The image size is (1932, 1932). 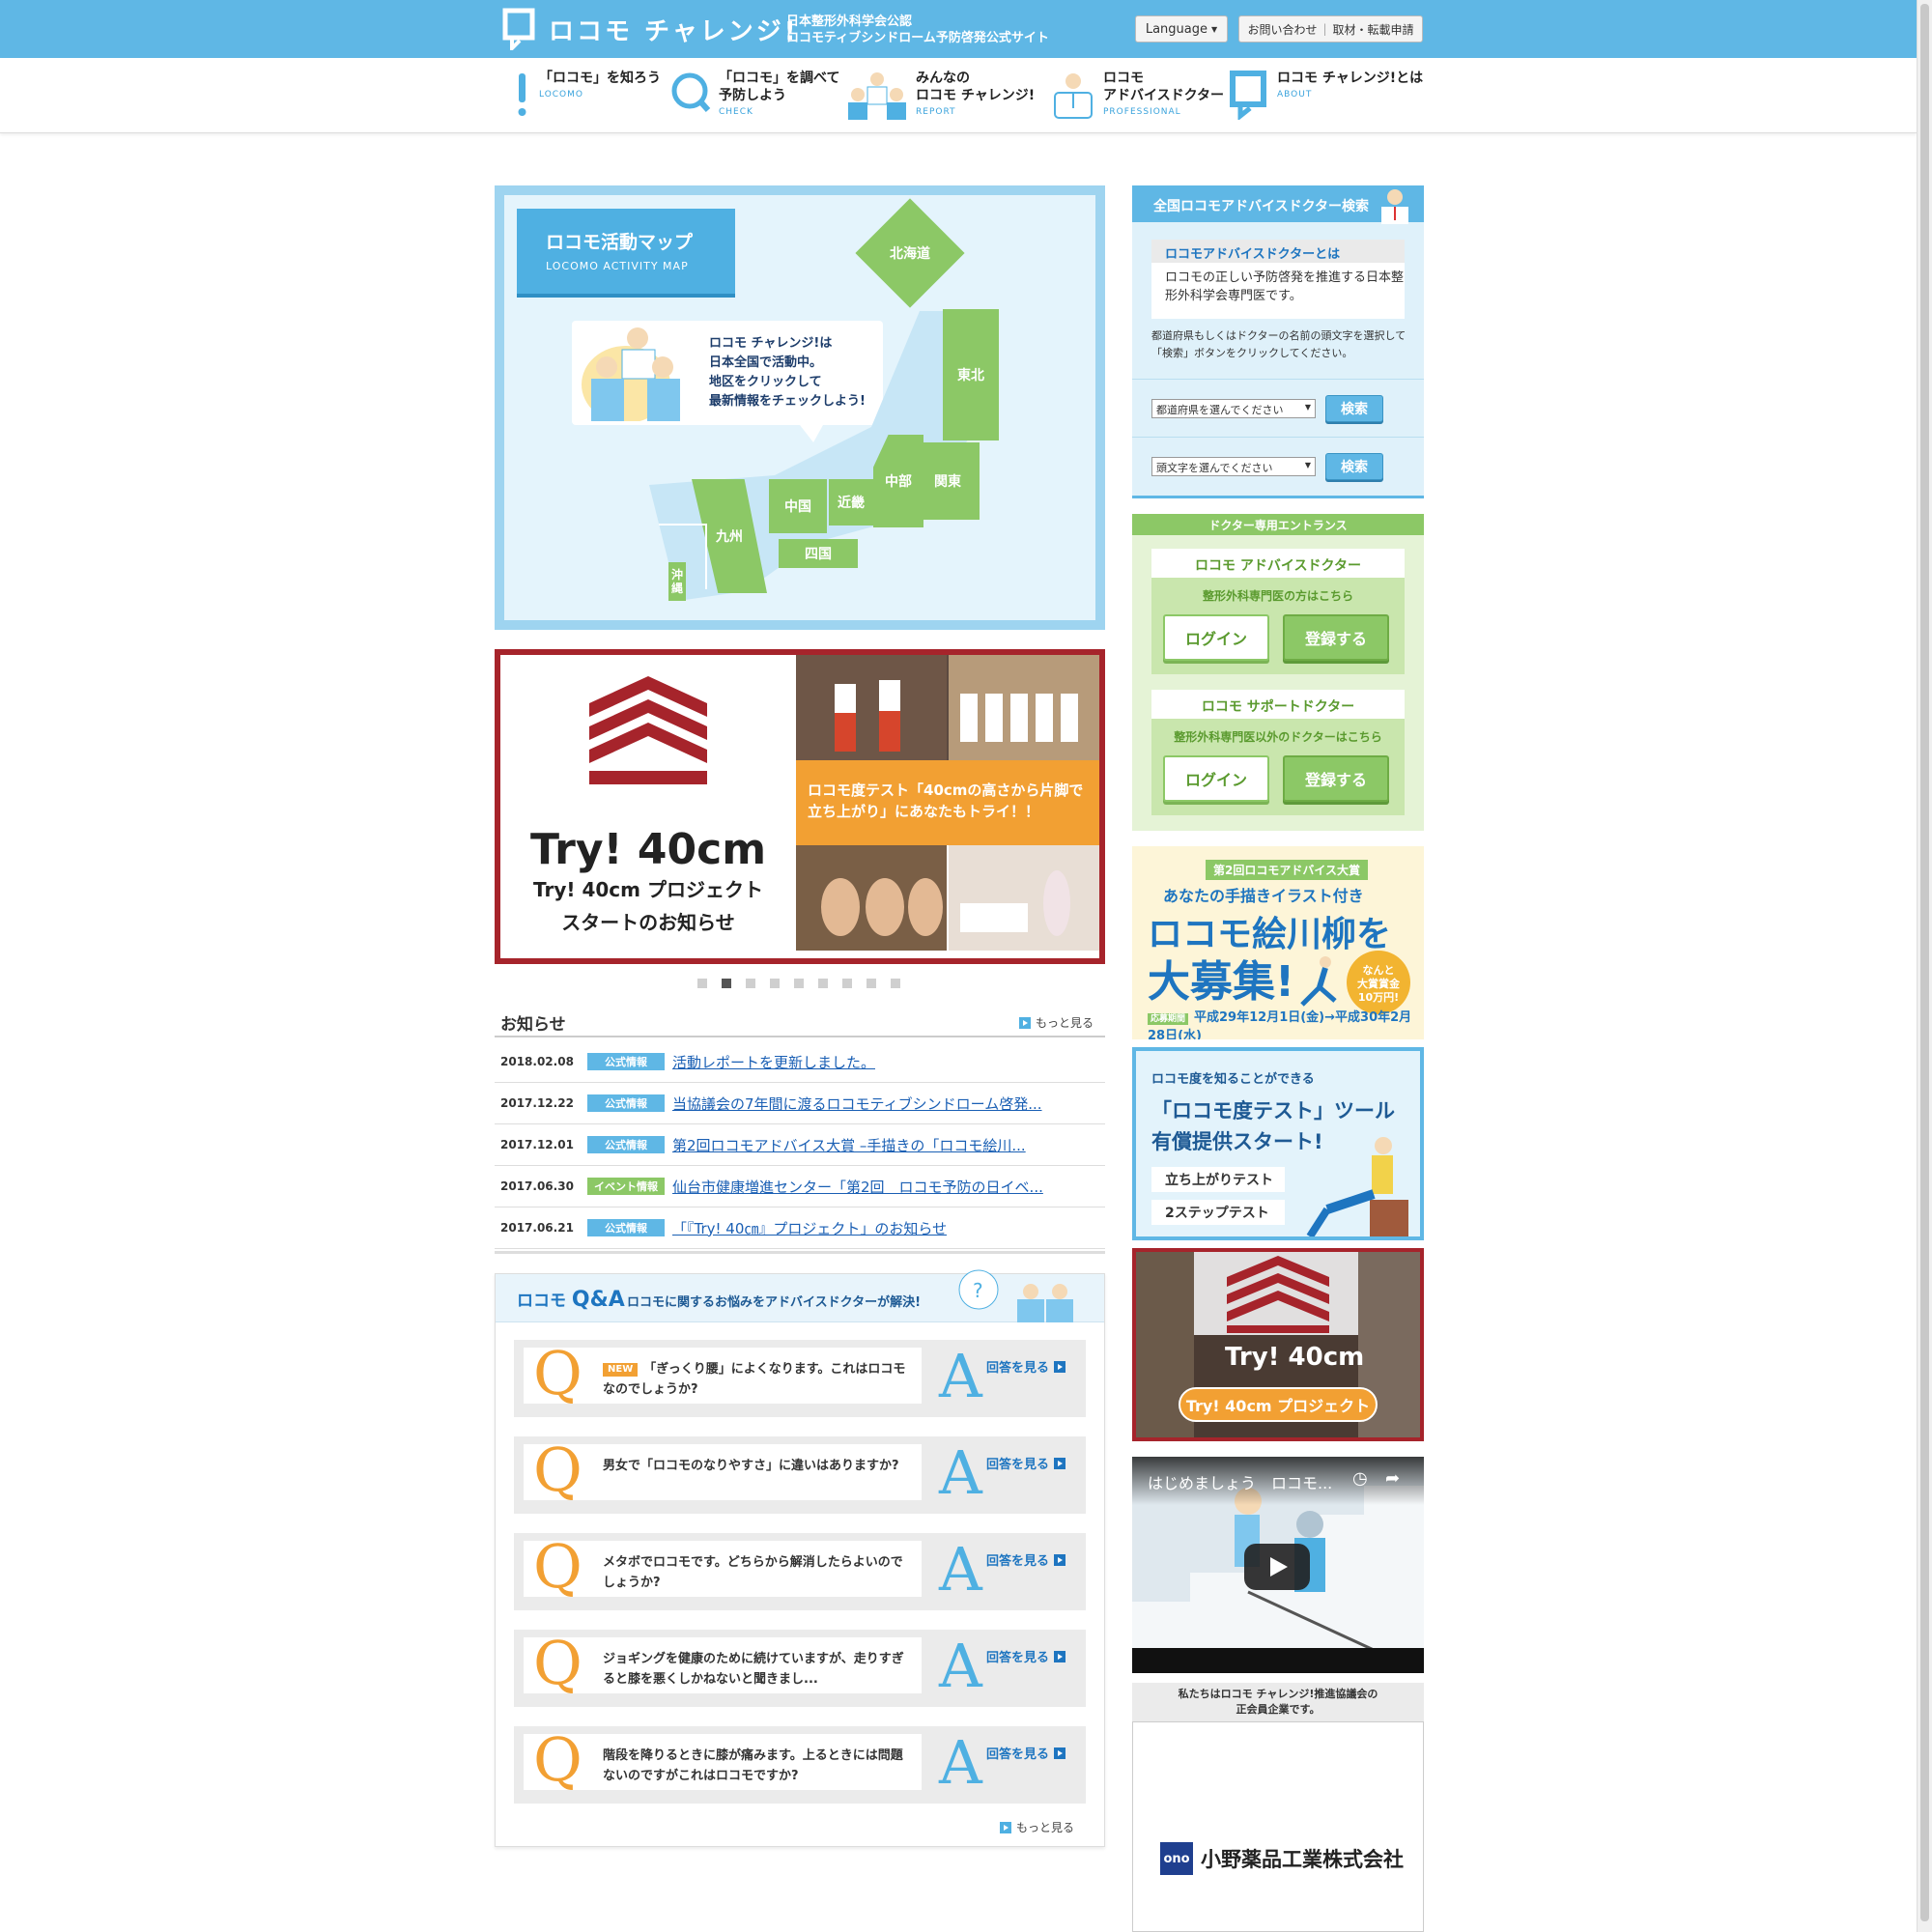 What do you see at coordinates (917, 30) in the screenshot?
I see `site-tagline: 日本整形外科学会公認 ロコモティブシンドローム予防啓発公式サイト` at bounding box center [917, 30].